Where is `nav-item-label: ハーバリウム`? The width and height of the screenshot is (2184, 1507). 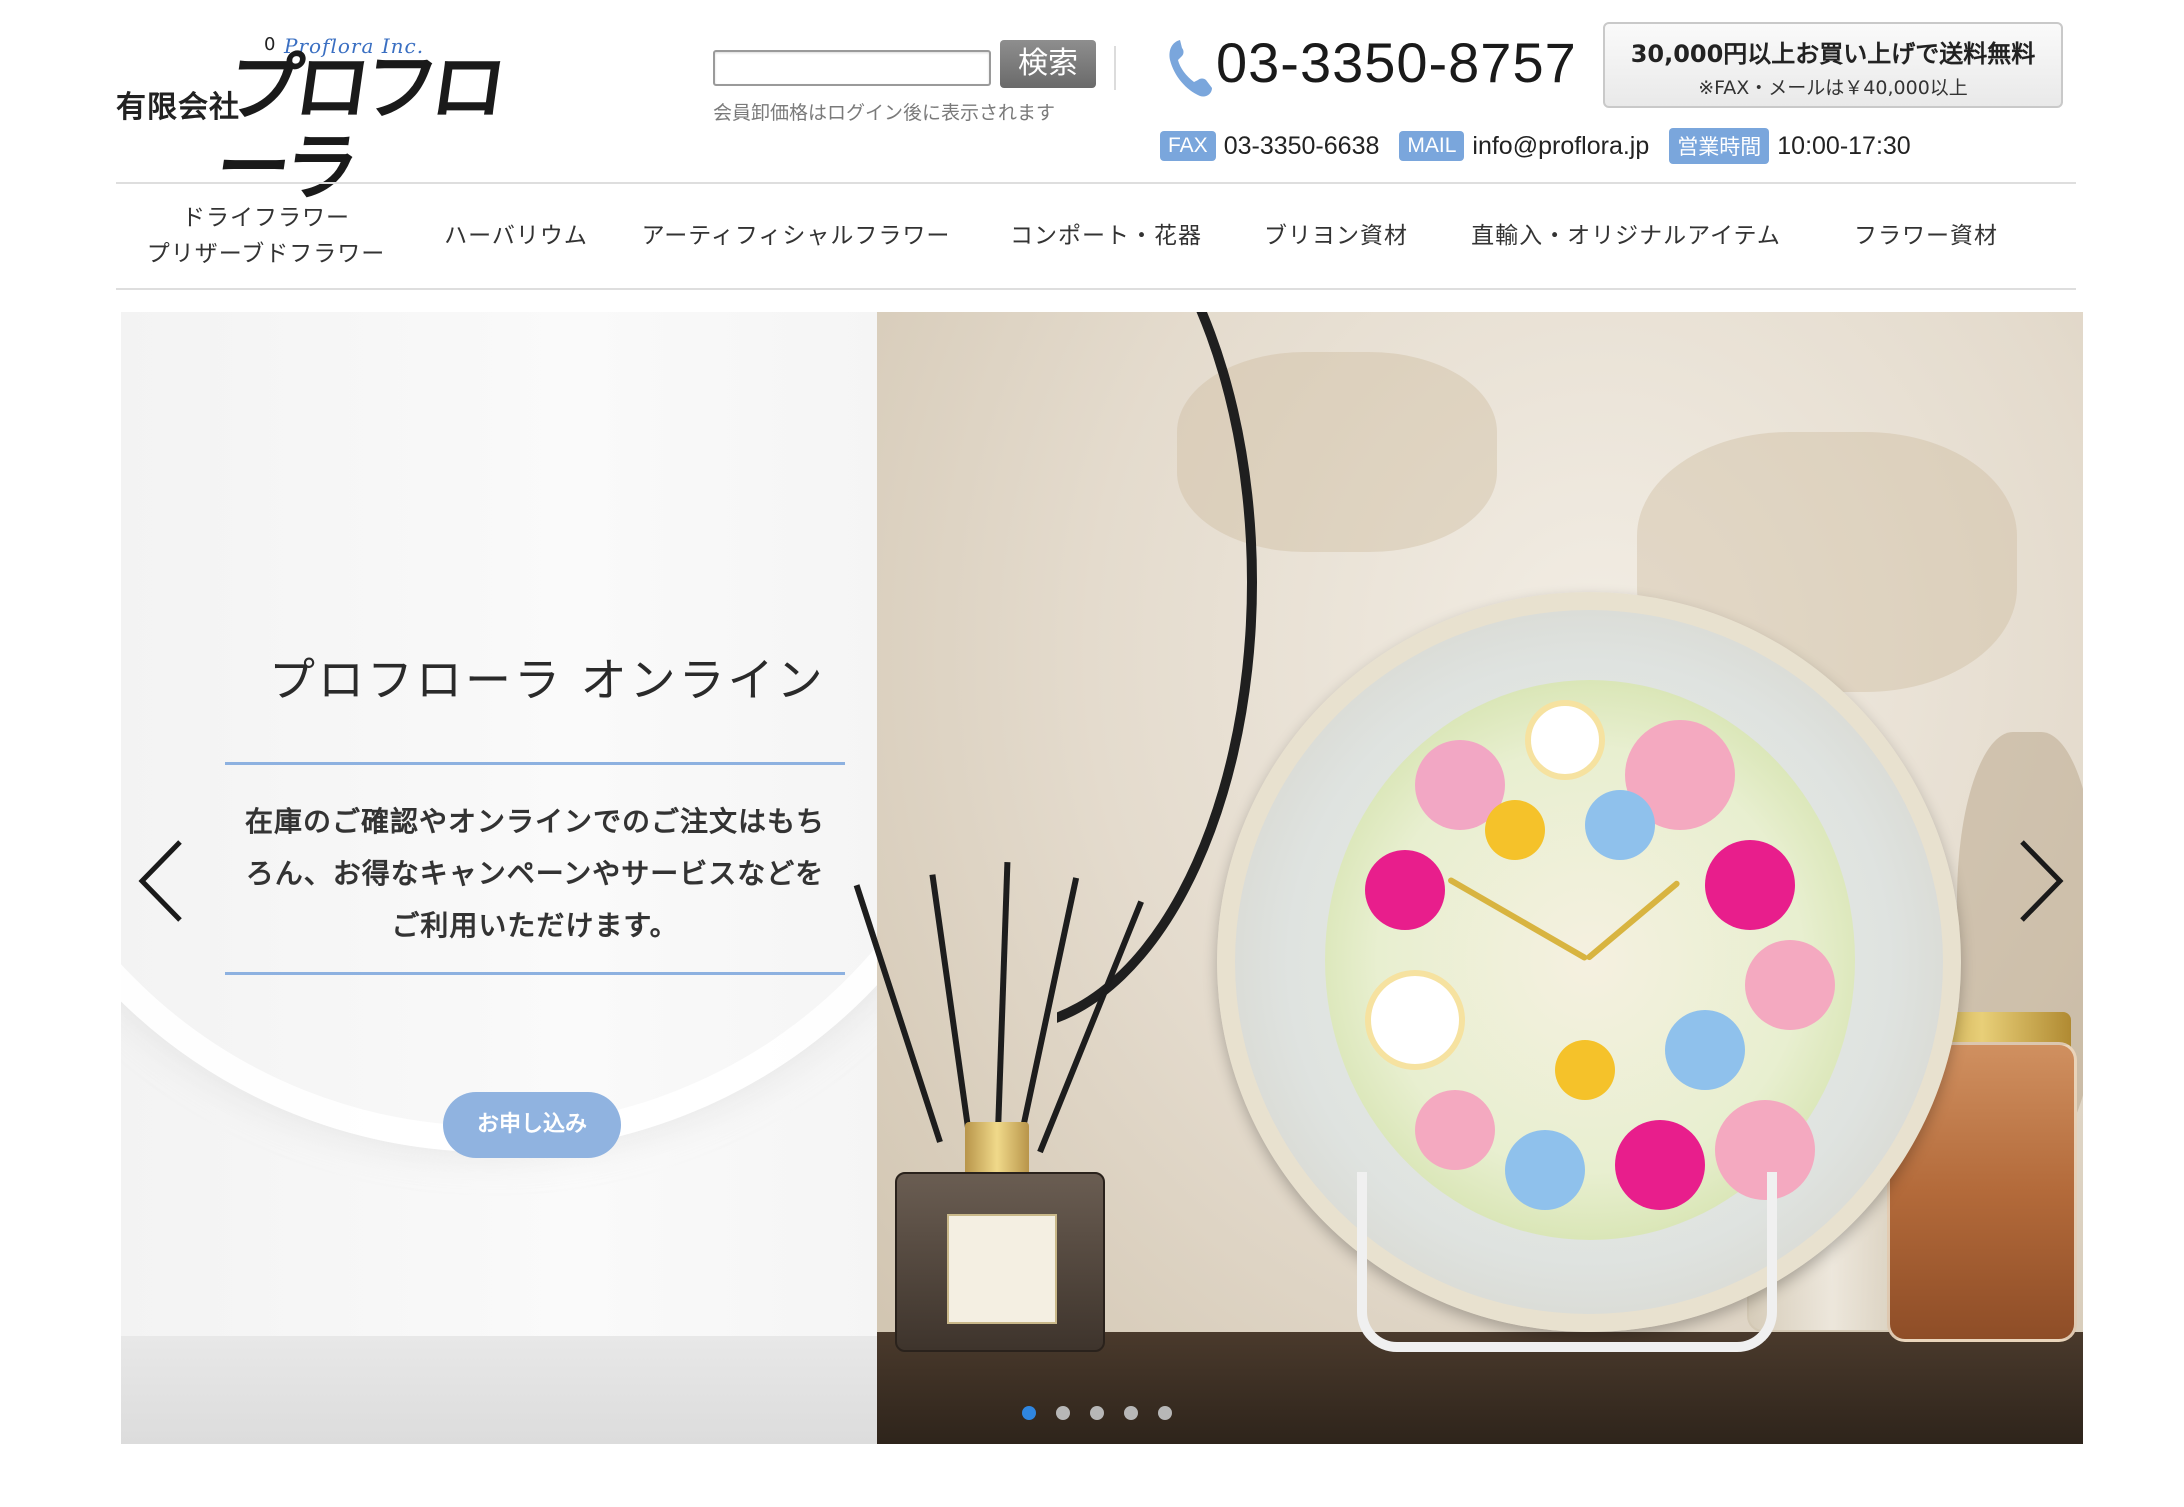
nav-item-label: ハーバリウム is located at coordinates (516, 236).